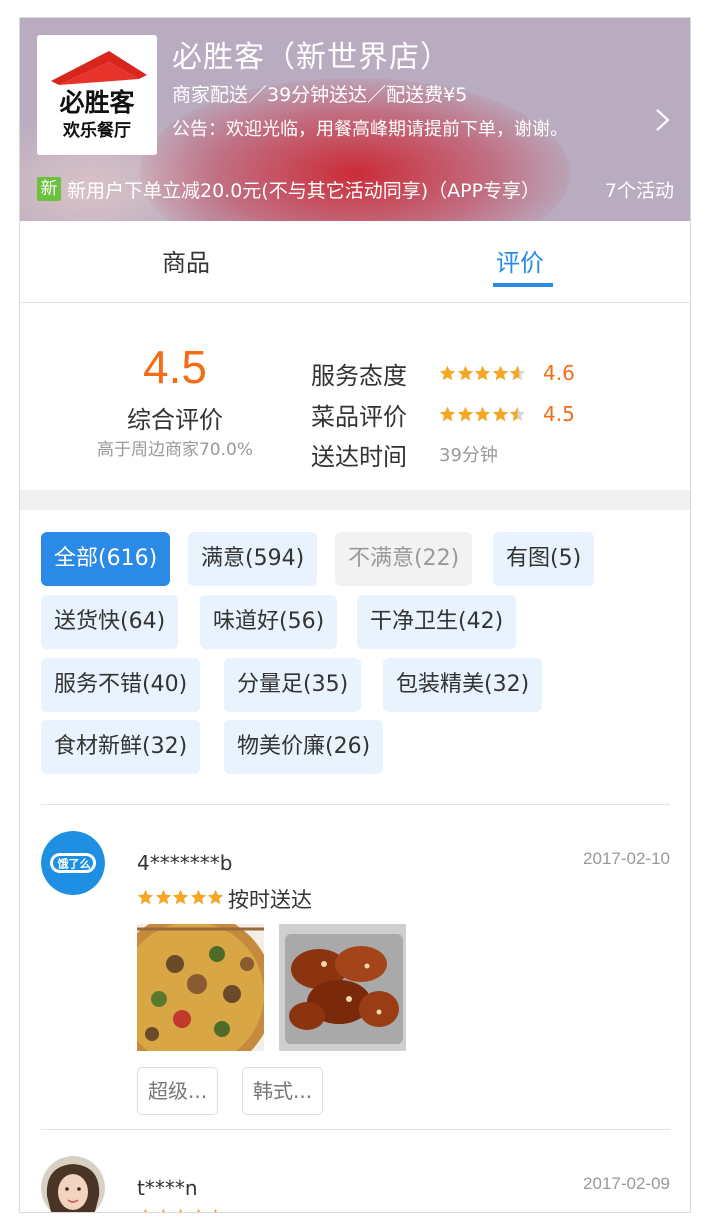 The height and width of the screenshot is (1228, 710). Describe the element at coordinates (626, 1183) in the screenshot. I see `review-date: 2017-02-09` at that location.